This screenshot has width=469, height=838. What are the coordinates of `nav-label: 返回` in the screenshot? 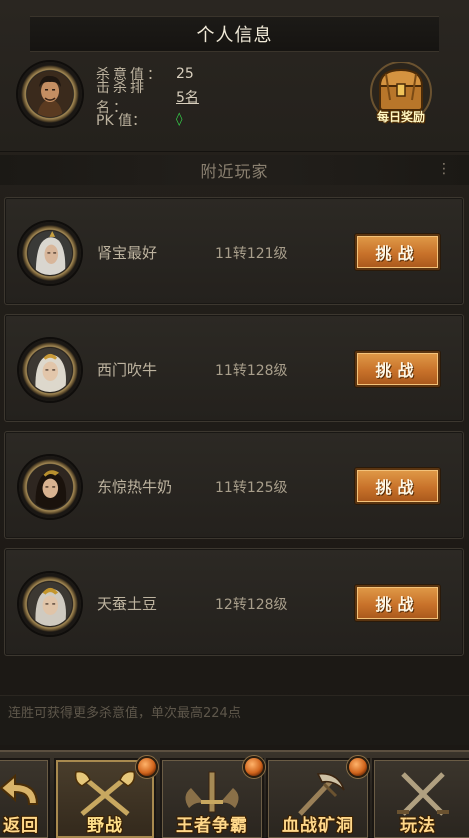 It's located at (21, 826).